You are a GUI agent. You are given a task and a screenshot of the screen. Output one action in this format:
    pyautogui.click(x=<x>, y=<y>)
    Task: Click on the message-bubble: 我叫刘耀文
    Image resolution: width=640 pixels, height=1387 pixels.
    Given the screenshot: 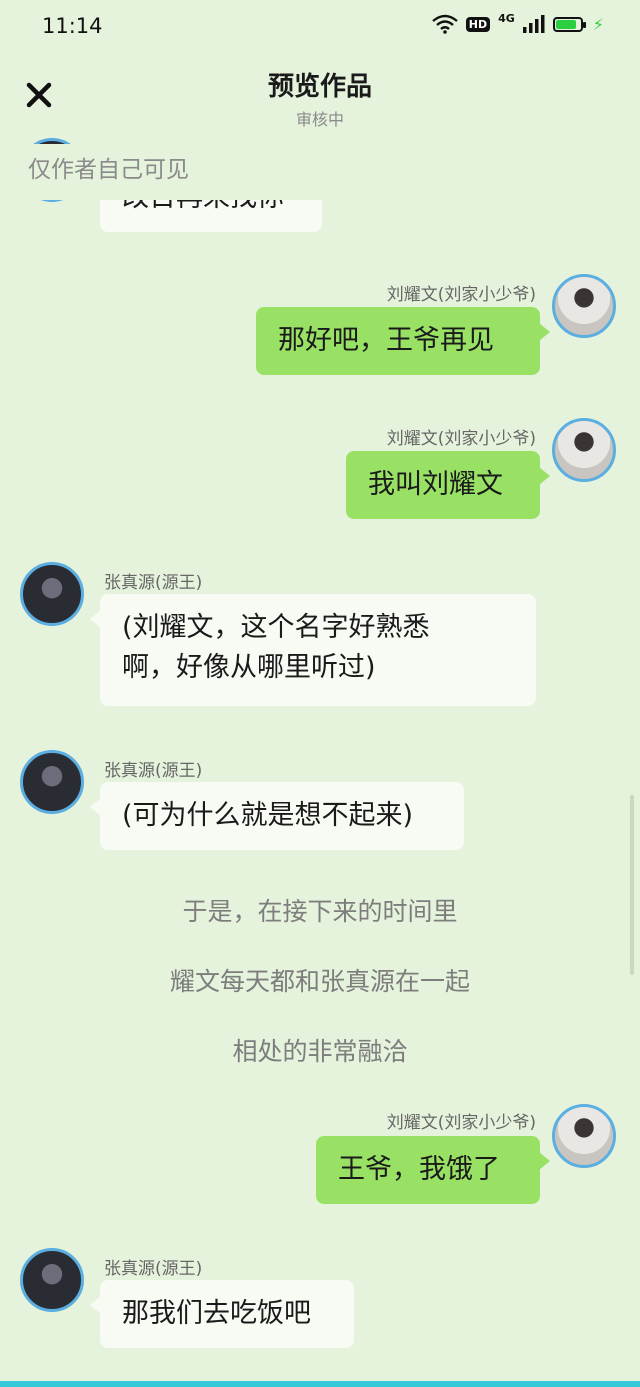 What is the action you would take?
    pyautogui.click(x=448, y=485)
    